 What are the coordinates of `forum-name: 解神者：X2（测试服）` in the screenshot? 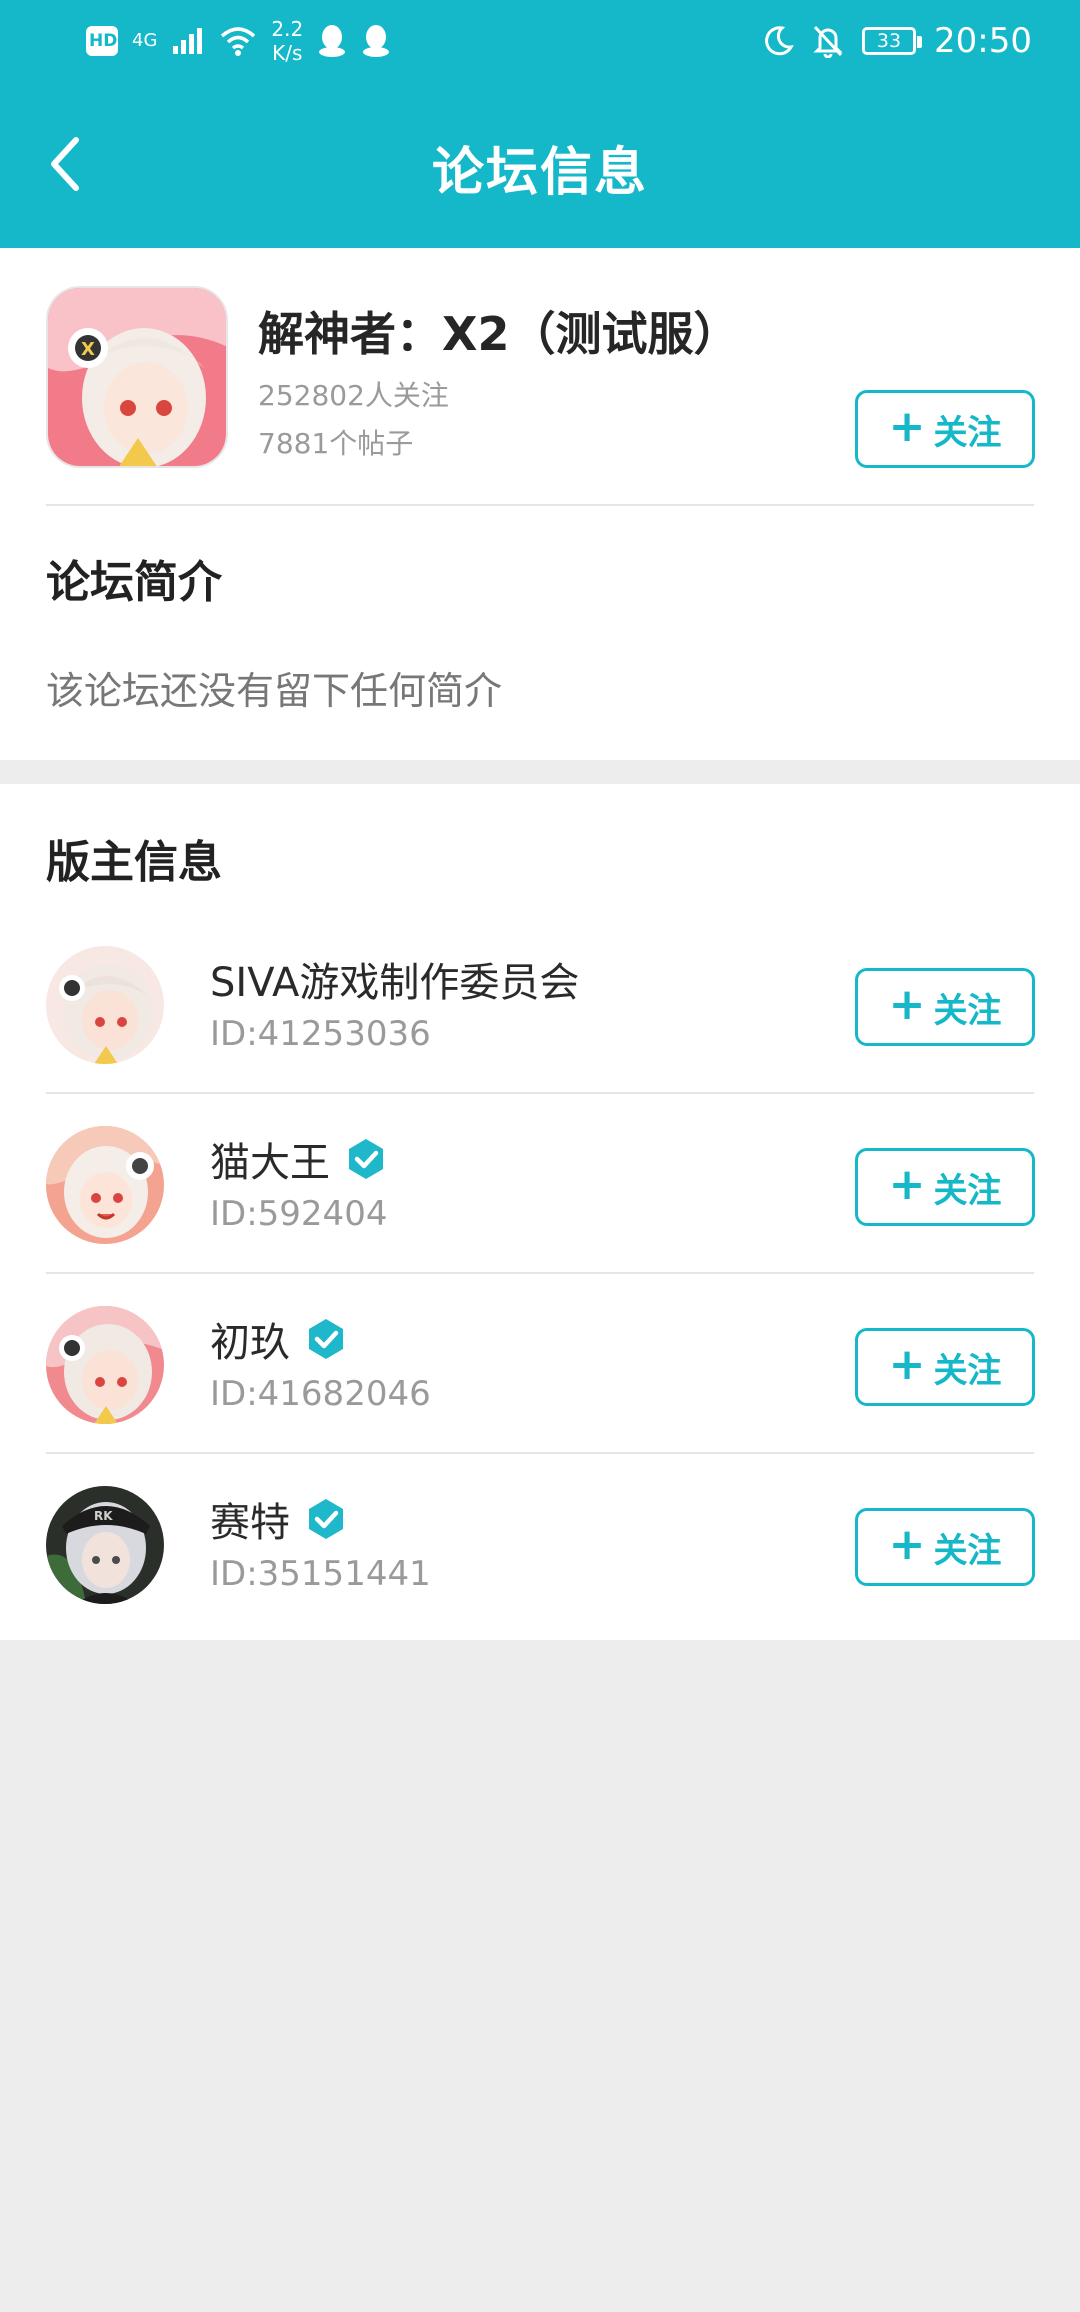 It's located at (499, 334).